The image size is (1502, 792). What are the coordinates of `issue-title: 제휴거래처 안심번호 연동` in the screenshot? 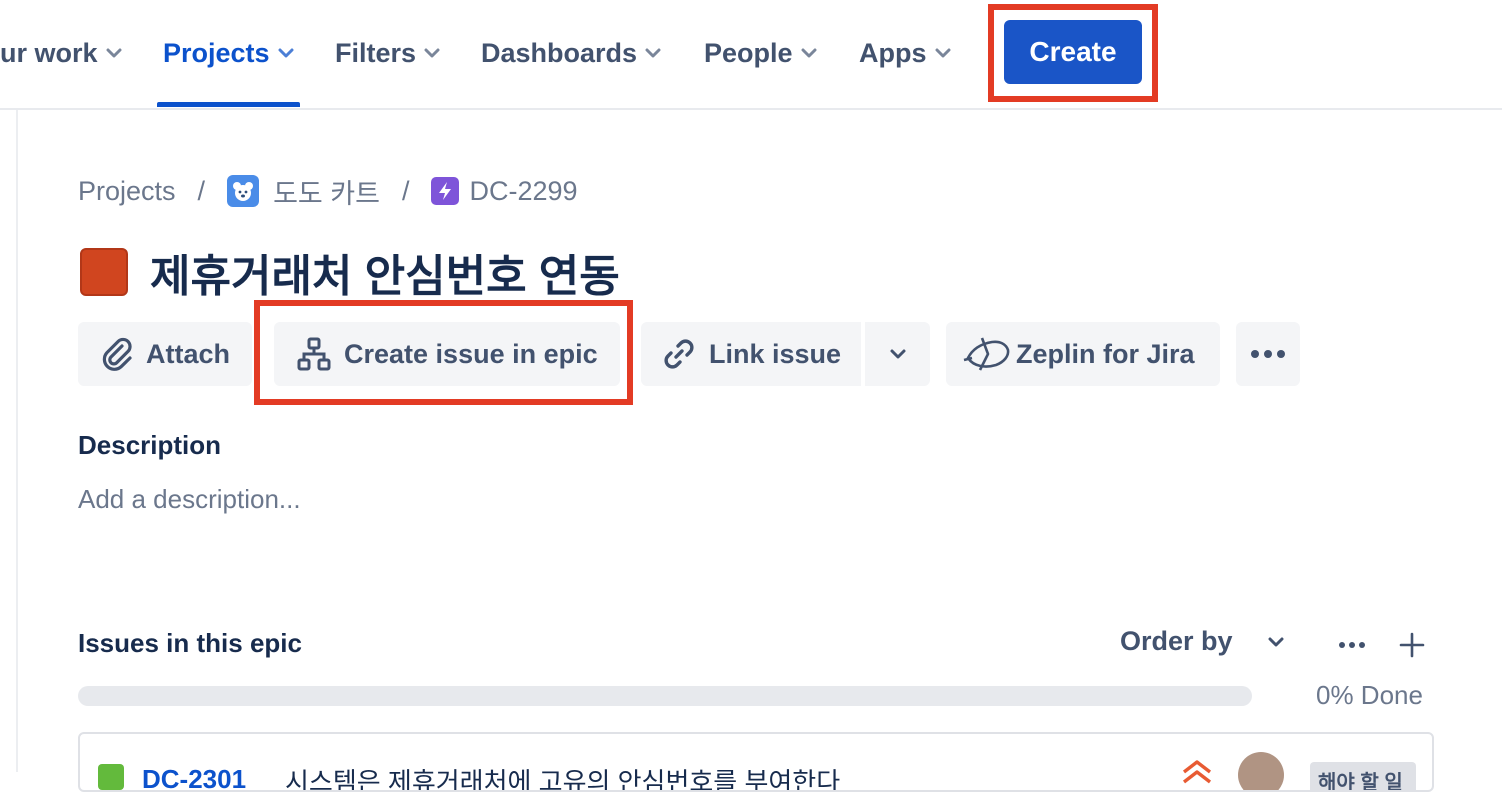 It's located at (385, 272).